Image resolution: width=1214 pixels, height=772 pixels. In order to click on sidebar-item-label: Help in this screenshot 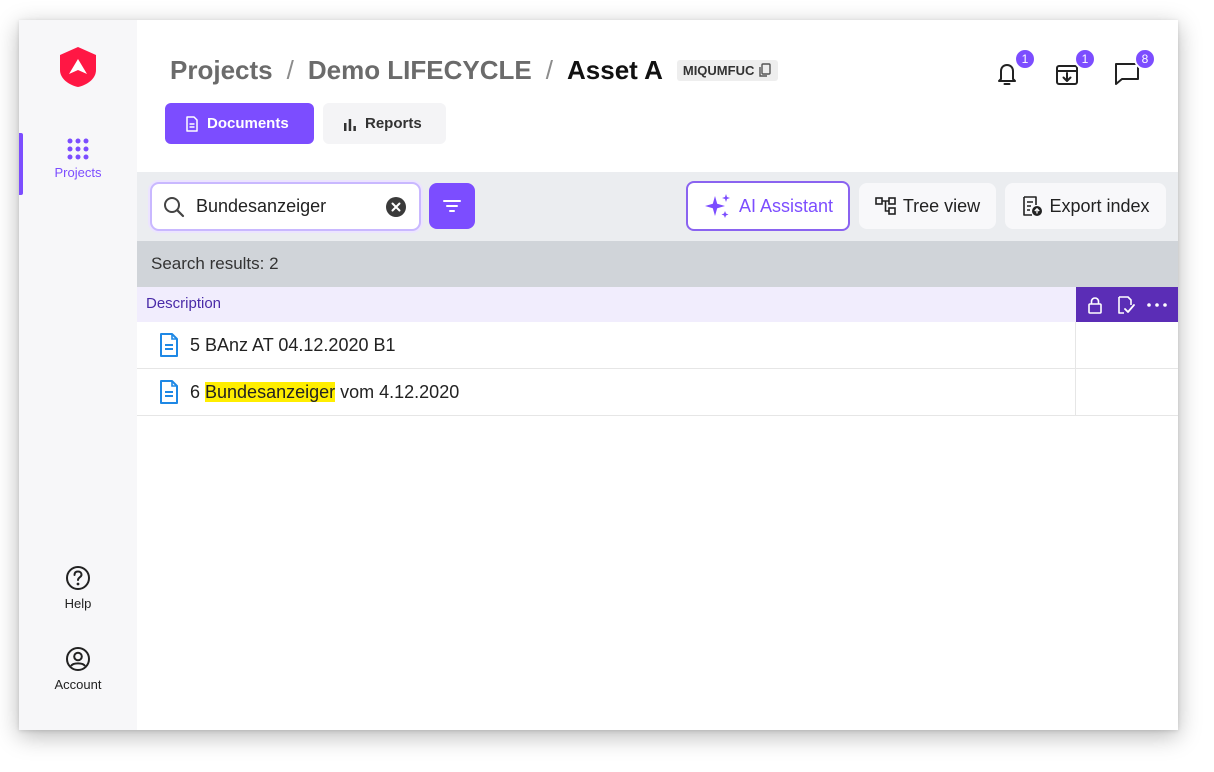, I will do `click(78, 603)`.